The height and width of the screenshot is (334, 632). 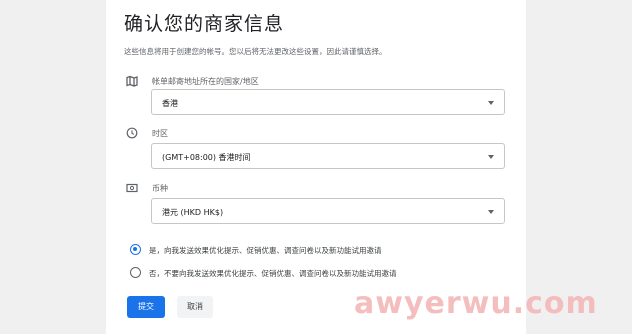 I want to click on radio-no-label: 否，不要向我发送效果优化提示、促销优惠、调查问卷以及新功能试用邀请, so click(x=273, y=273).